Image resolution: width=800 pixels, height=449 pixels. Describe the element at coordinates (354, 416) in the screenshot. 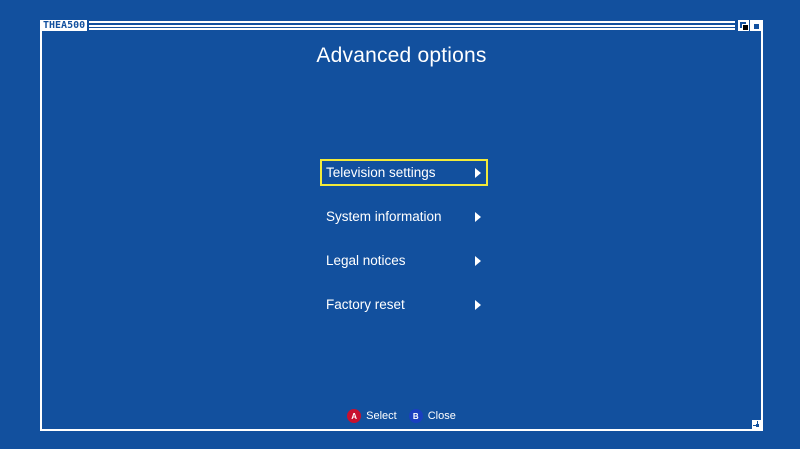

I see `a-button-icon: A` at that location.